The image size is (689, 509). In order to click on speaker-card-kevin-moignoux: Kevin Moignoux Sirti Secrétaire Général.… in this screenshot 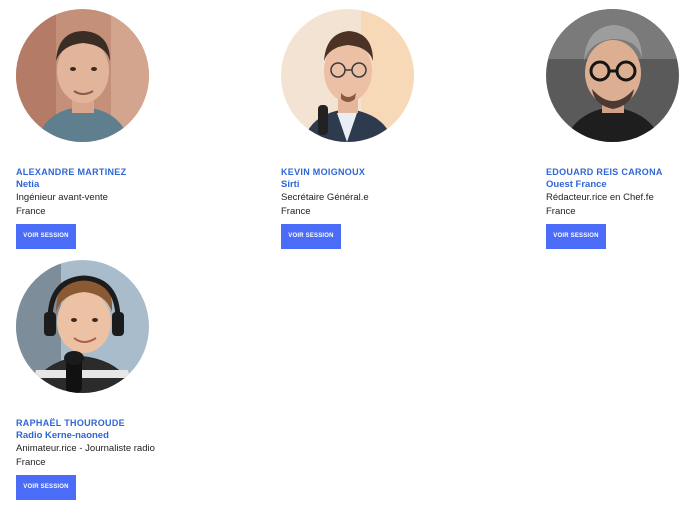, I will do `click(381, 129)`.